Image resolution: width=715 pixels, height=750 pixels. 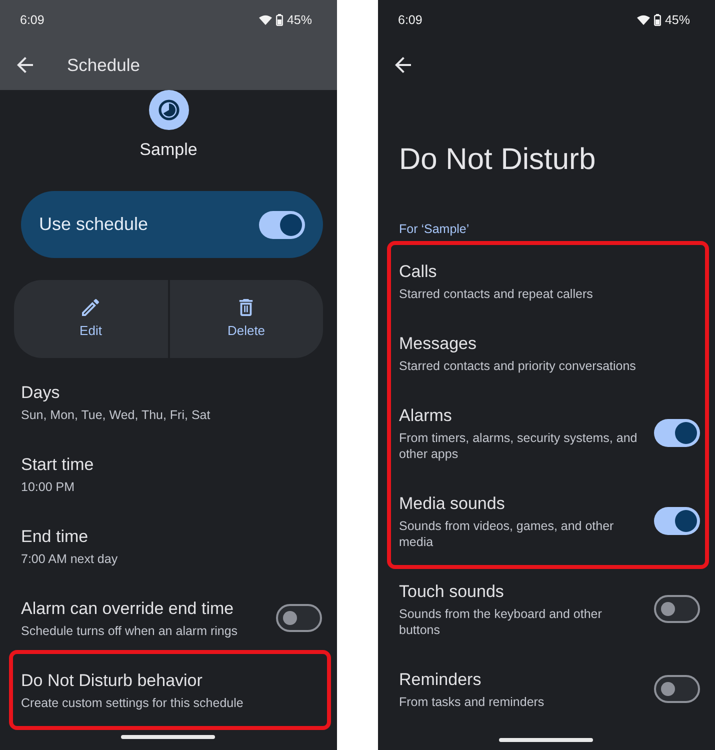 What do you see at coordinates (93, 224) in the screenshot?
I see `switch-label: Use schedule` at bounding box center [93, 224].